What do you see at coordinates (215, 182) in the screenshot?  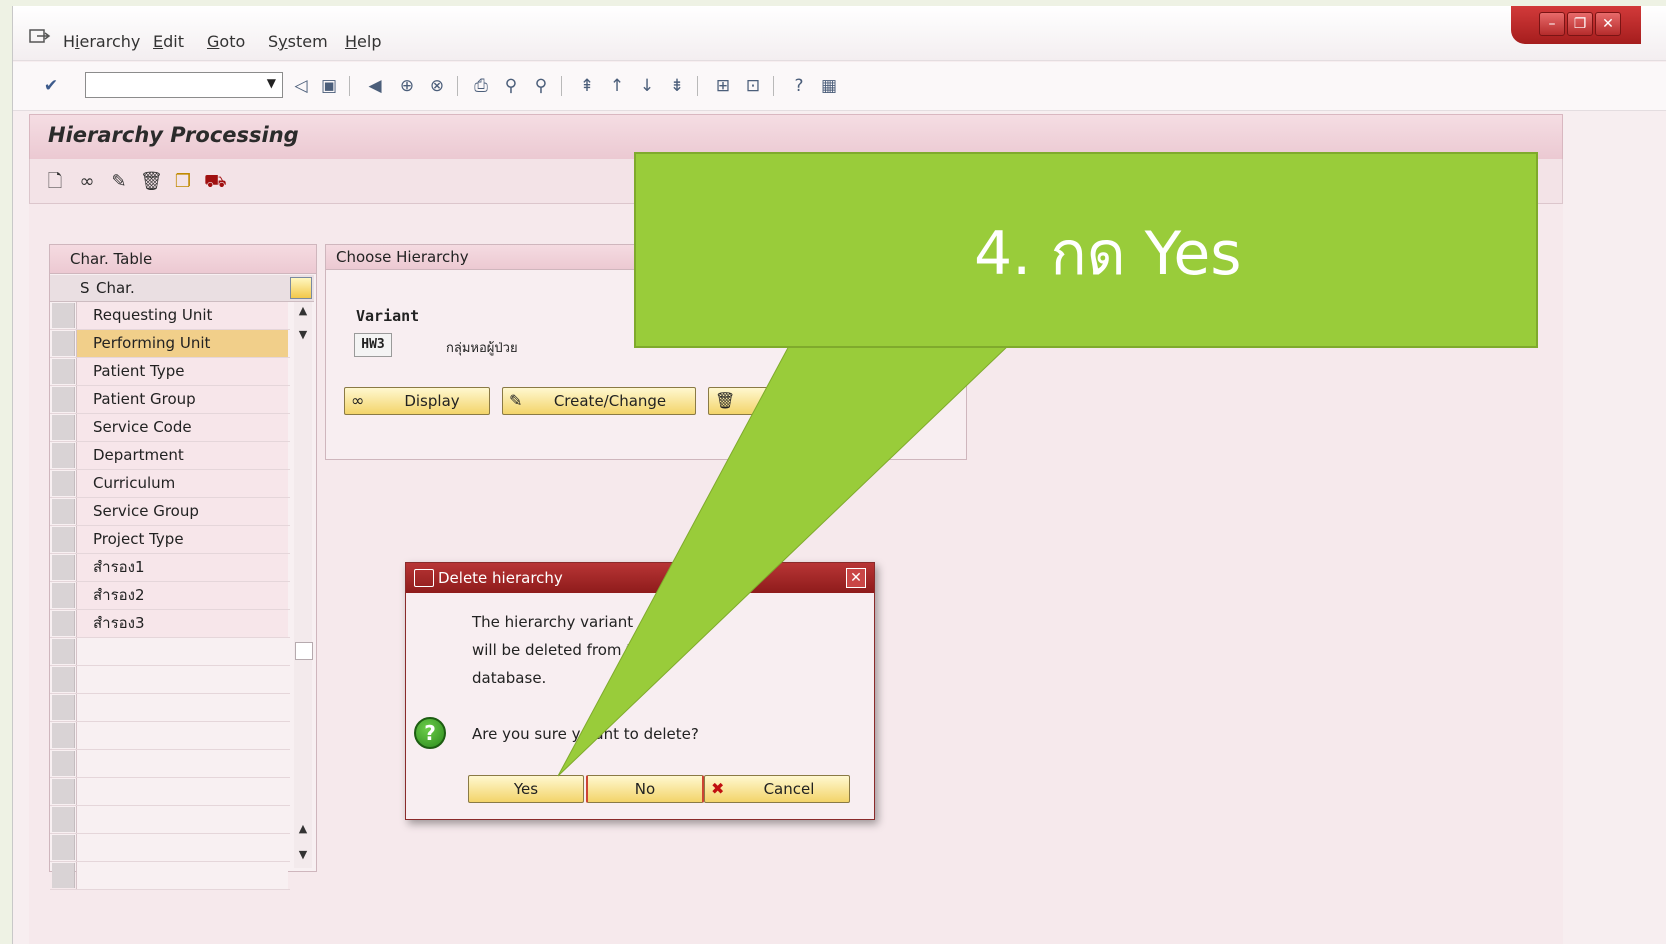 I see `transport-truck-icon: ⛟` at bounding box center [215, 182].